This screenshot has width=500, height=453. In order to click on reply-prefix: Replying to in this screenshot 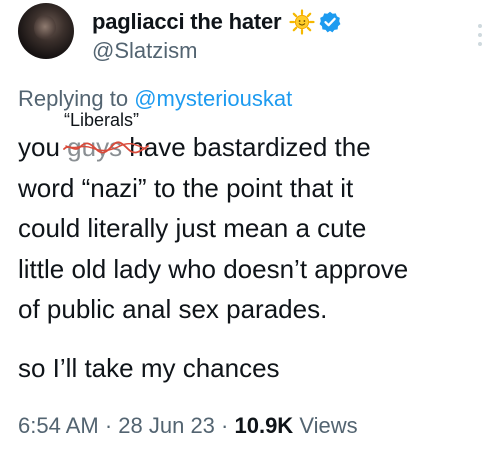, I will do `click(73, 98)`.